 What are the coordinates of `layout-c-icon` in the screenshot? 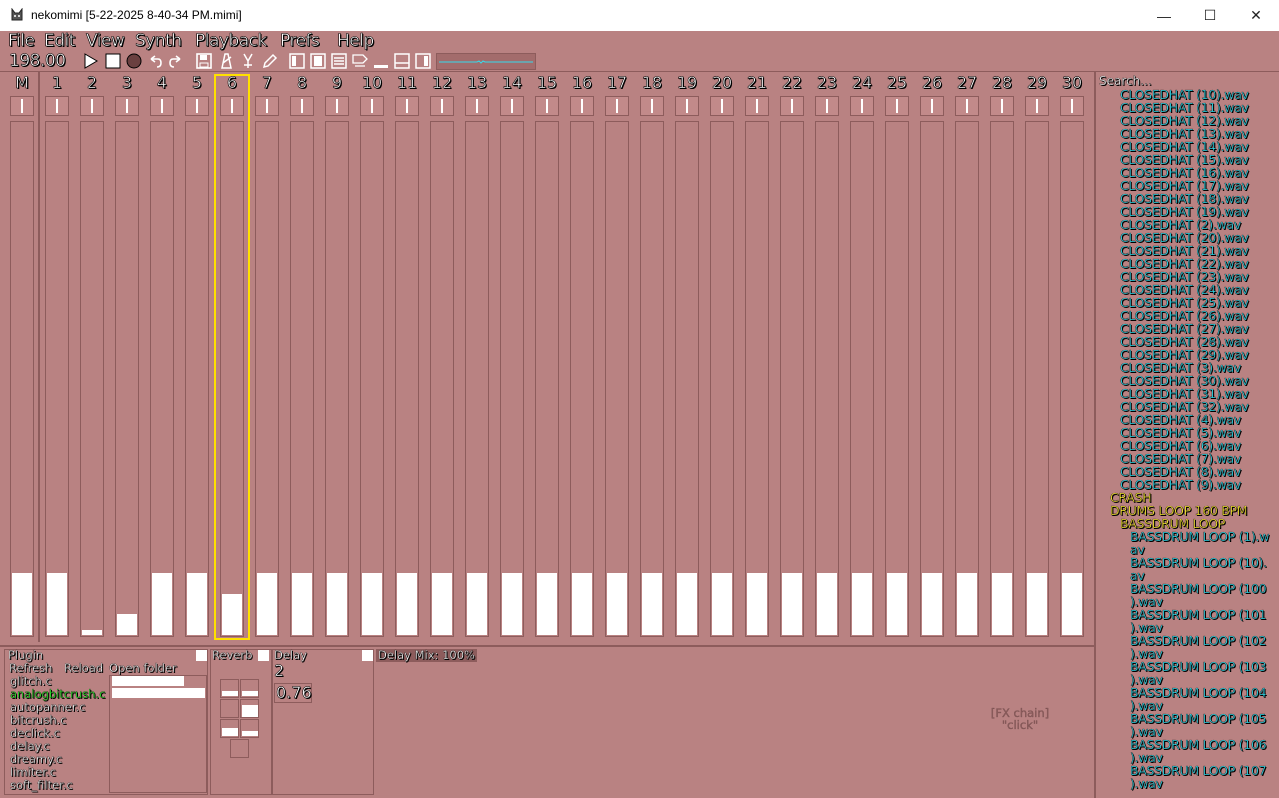 It's located at (339, 61).